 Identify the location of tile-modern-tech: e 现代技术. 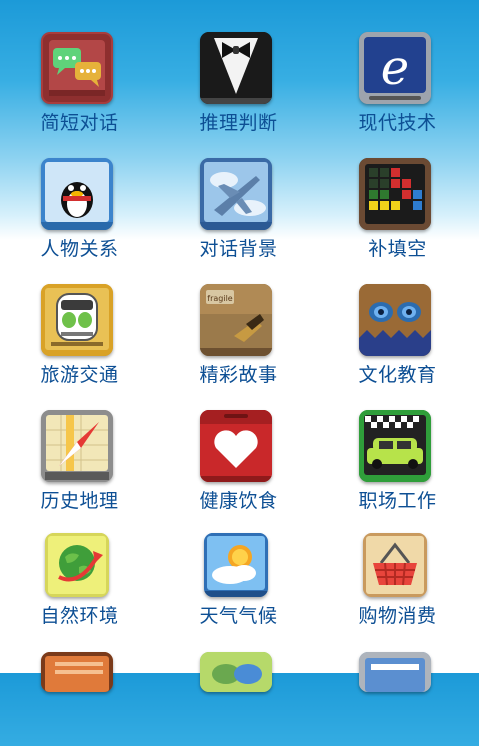
(397, 67).